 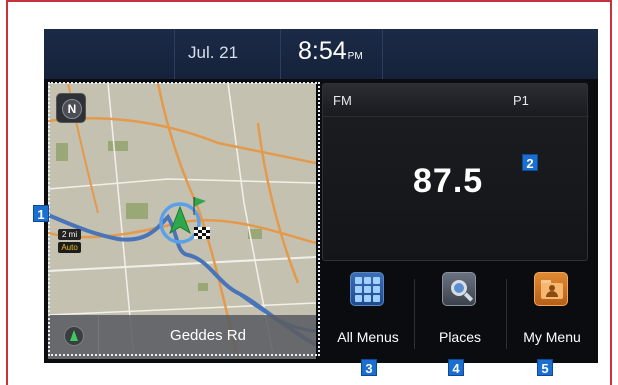 What do you see at coordinates (460, 337) in the screenshot?
I see `places-label: Places` at bounding box center [460, 337].